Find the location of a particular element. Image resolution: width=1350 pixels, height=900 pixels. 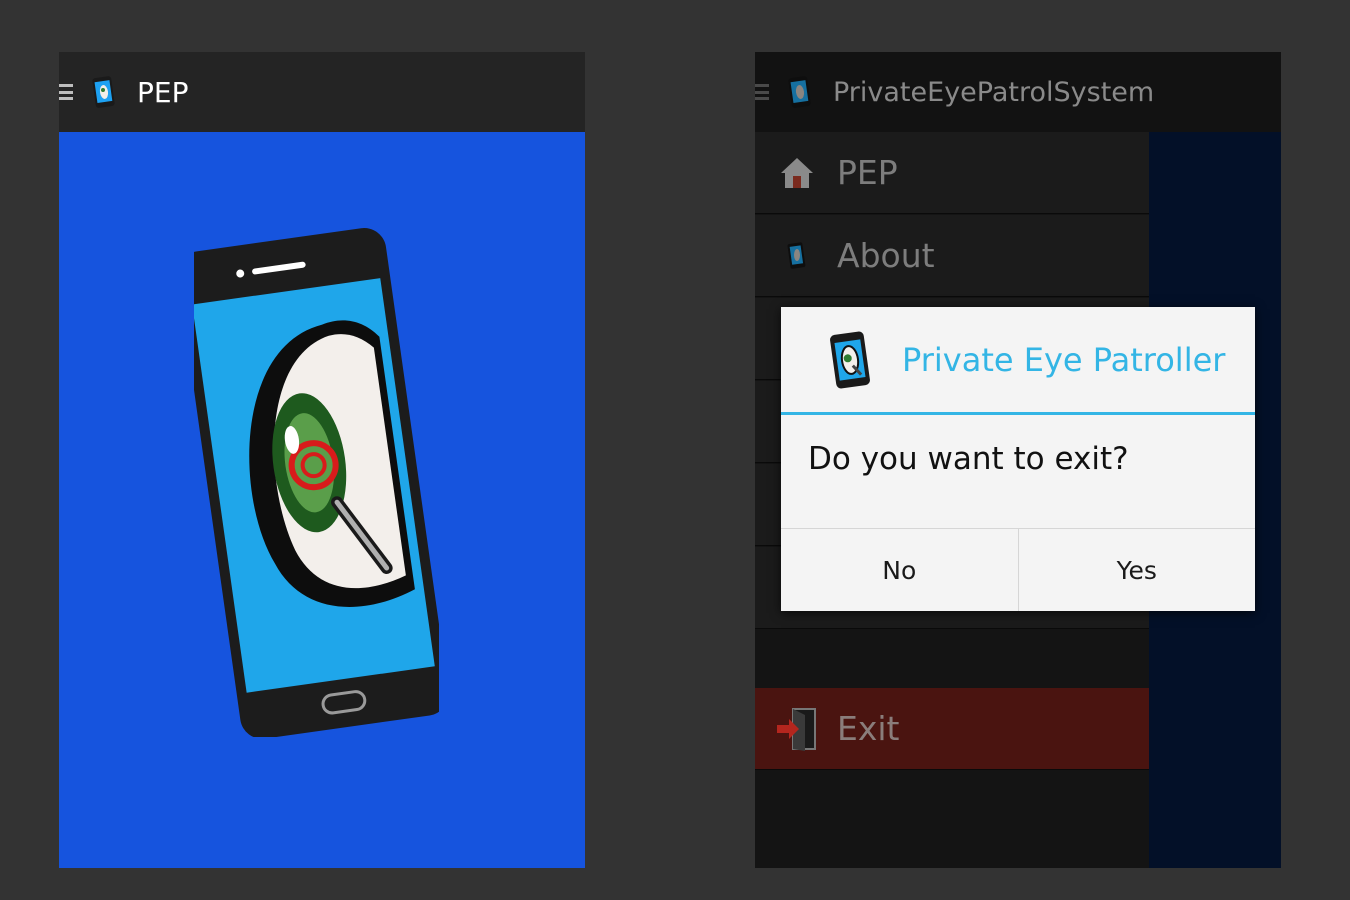

drawer-item-label: About is located at coordinates (886, 255).